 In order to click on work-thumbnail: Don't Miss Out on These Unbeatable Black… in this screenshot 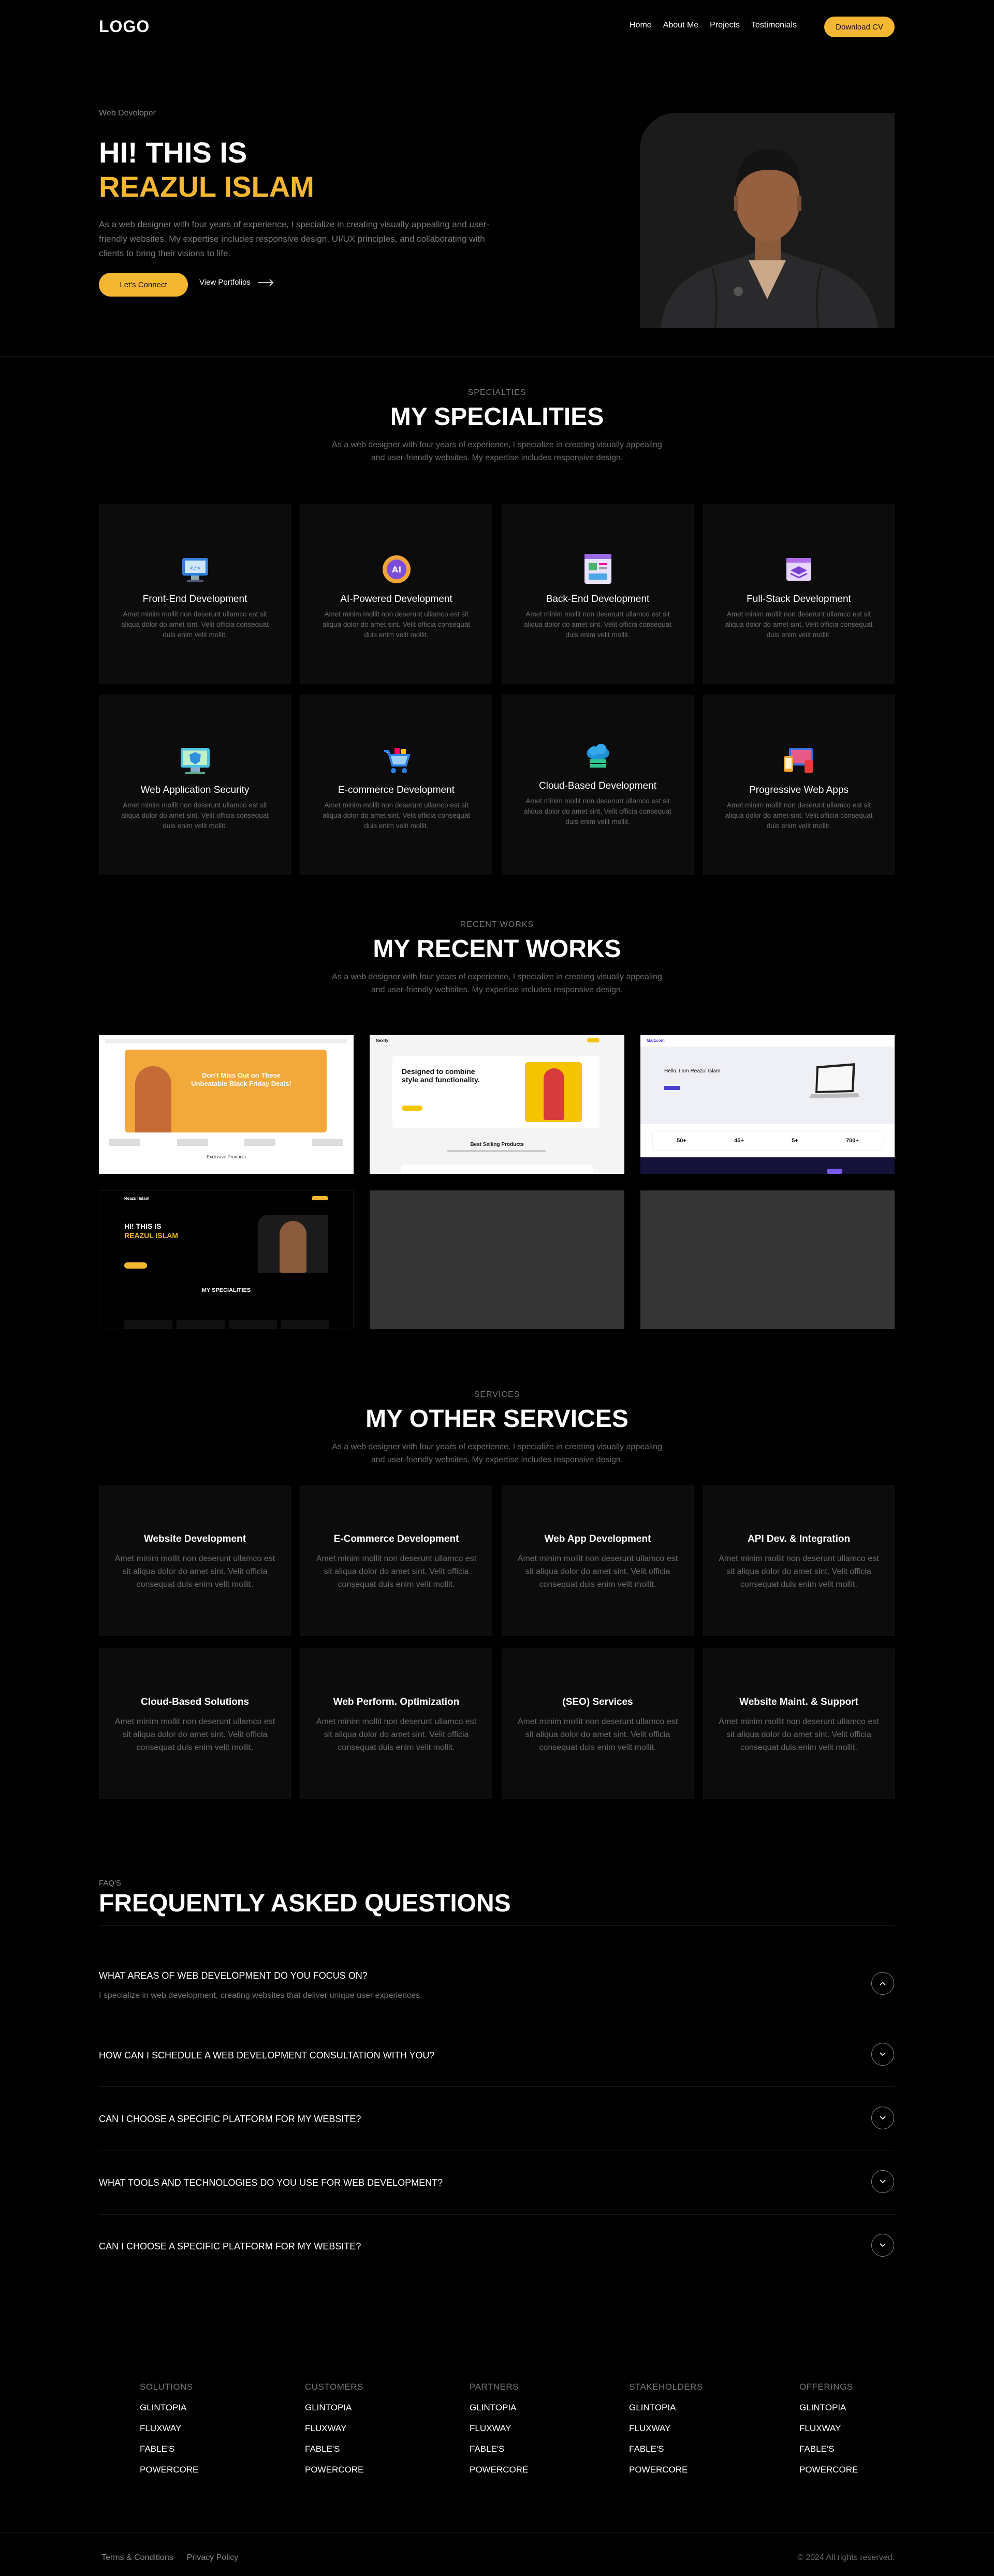, I will do `click(226, 1105)`.